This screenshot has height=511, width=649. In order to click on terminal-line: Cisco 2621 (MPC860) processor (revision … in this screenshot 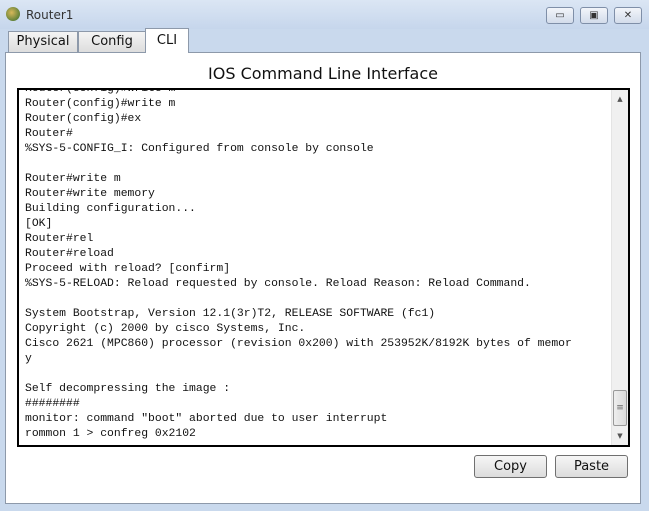, I will do `click(298, 344)`.